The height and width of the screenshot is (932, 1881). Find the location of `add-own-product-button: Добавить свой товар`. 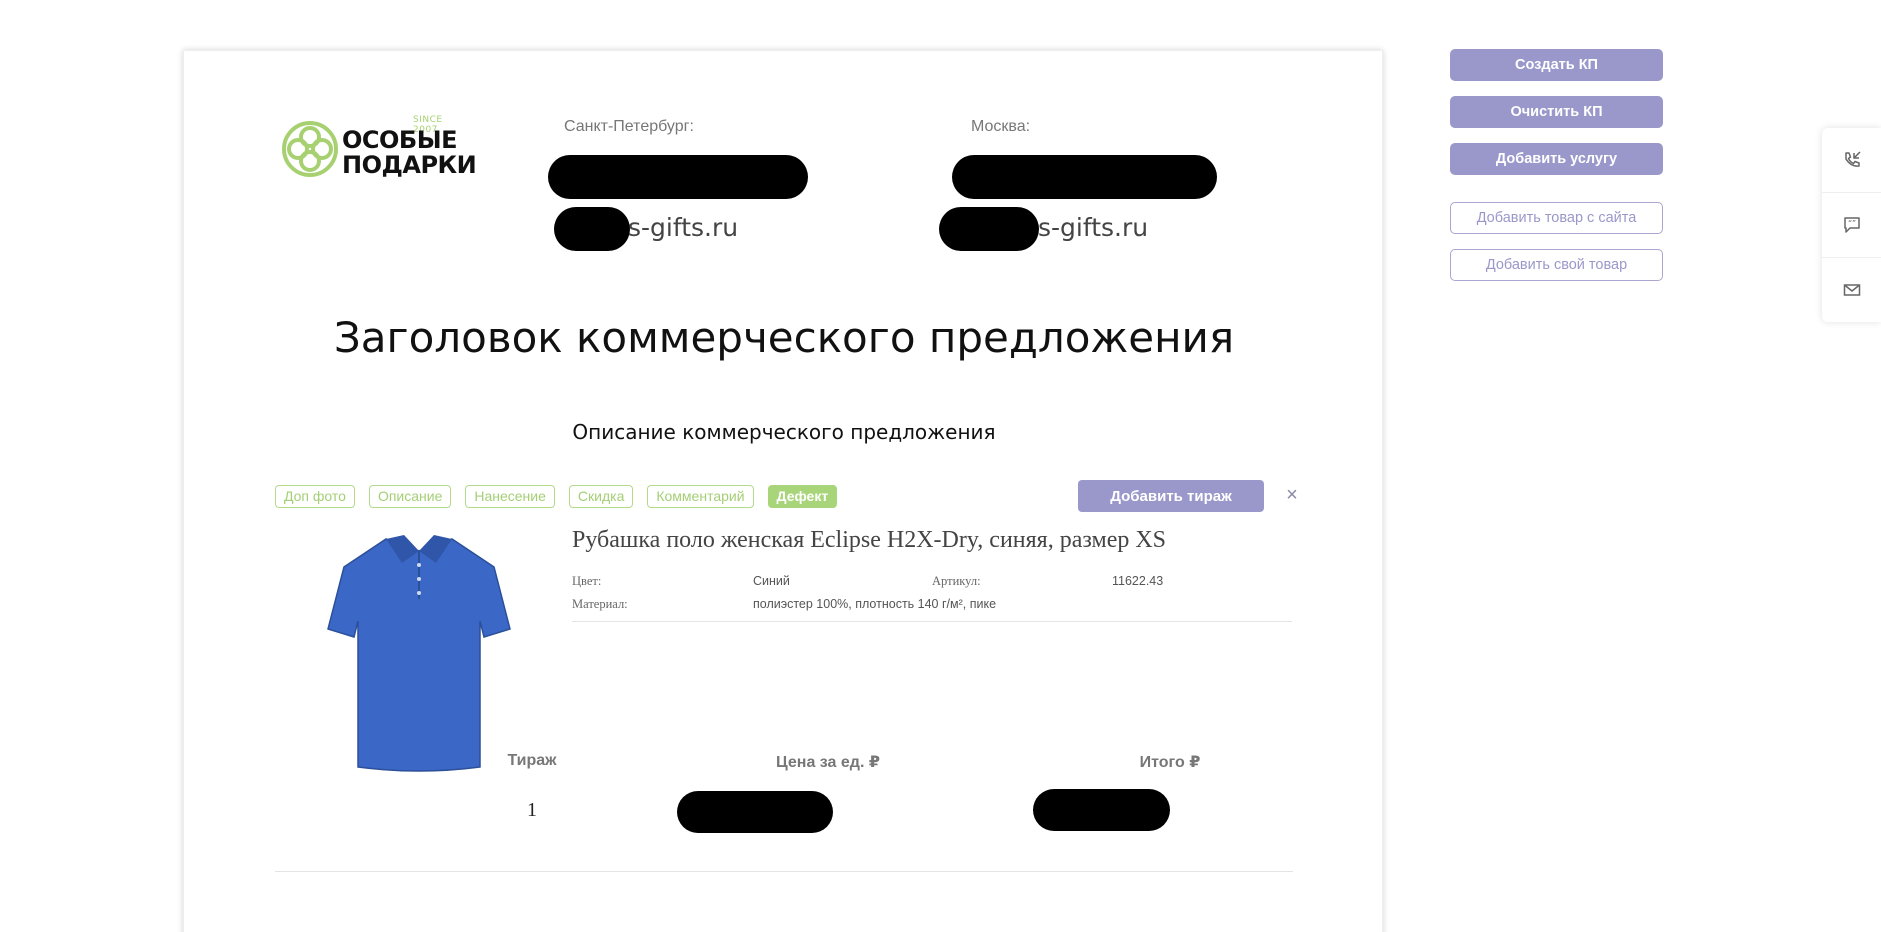

add-own-product-button: Добавить свой товар is located at coordinates (1556, 265).